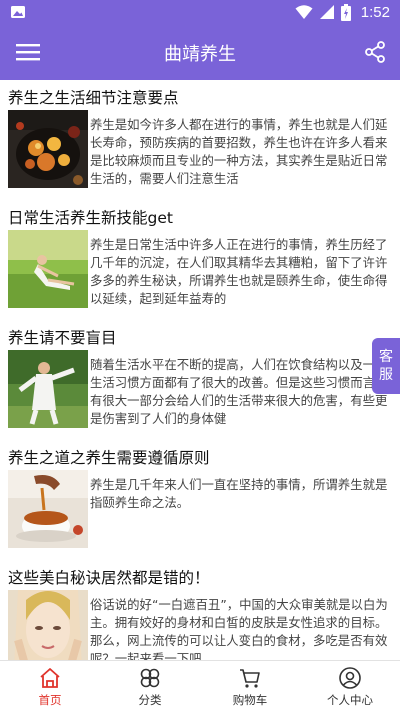 The width and height of the screenshot is (400, 711). What do you see at coordinates (250, 700) in the screenshot?
I see `tab-label: 购物车` at bounding box center [250, 700].